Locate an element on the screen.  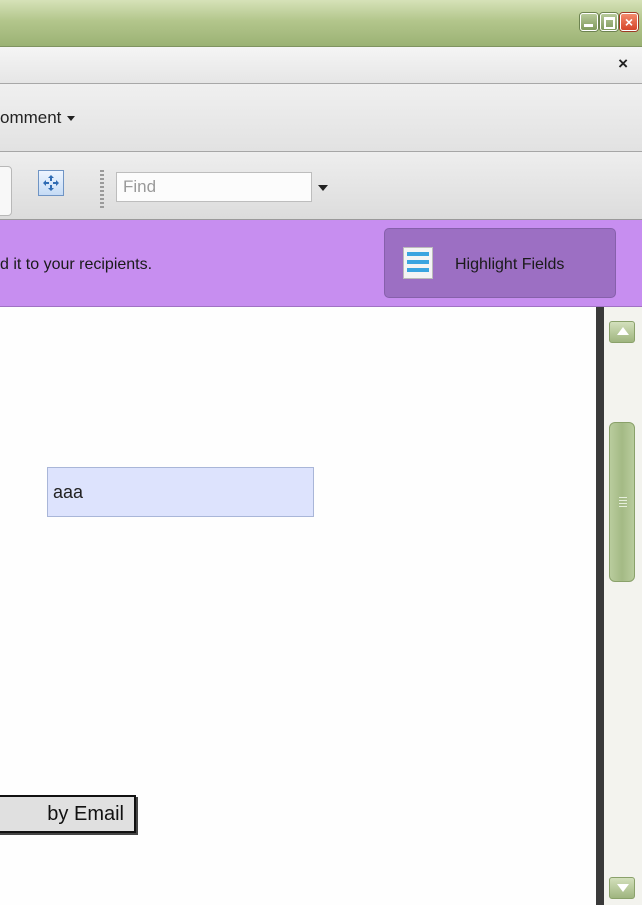
banner-message: d it to your recipients. is located at coordinates (76, 264).